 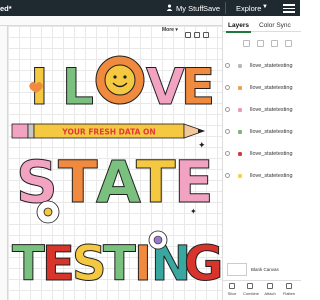 I want to click on flip-icon, so click(x=206, y=35).